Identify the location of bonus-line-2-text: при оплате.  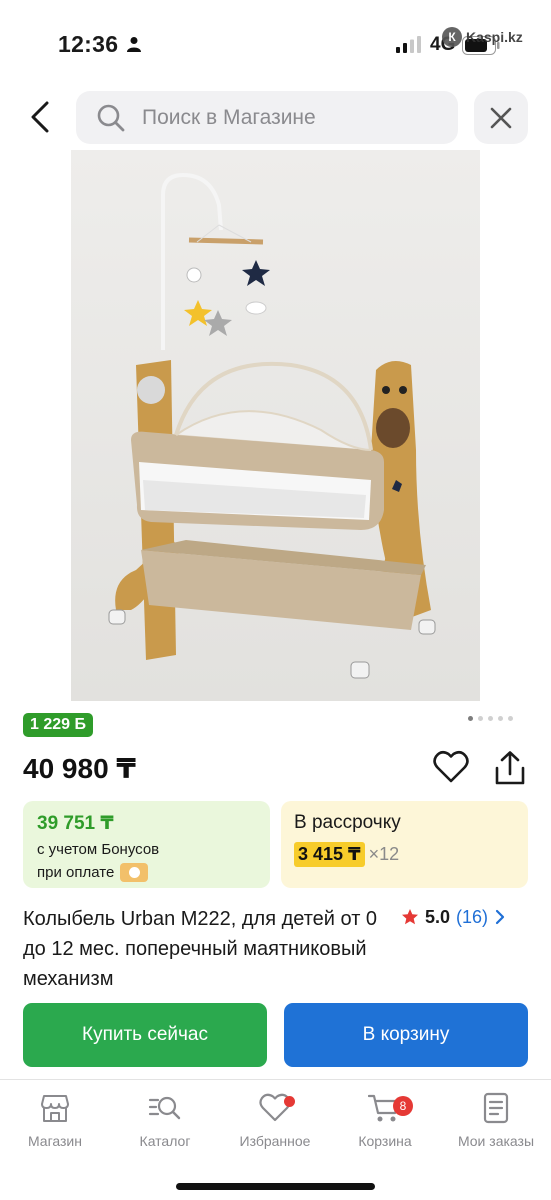
(76, 872).